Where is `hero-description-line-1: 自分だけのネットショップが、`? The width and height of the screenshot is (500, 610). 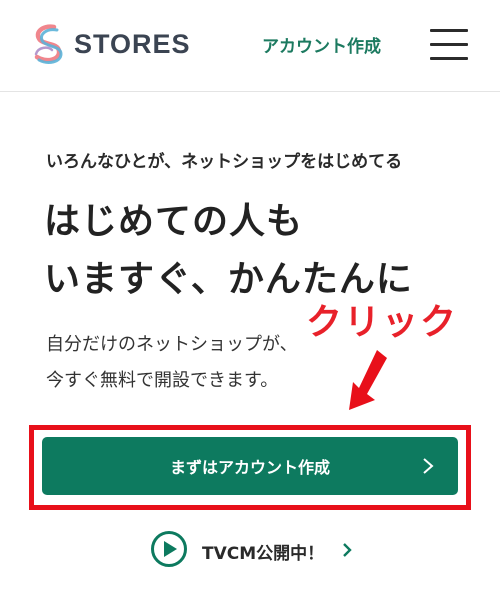 hero-description-line-1: 自分だけのネットショップが、 is located at coordinates (172, 344).